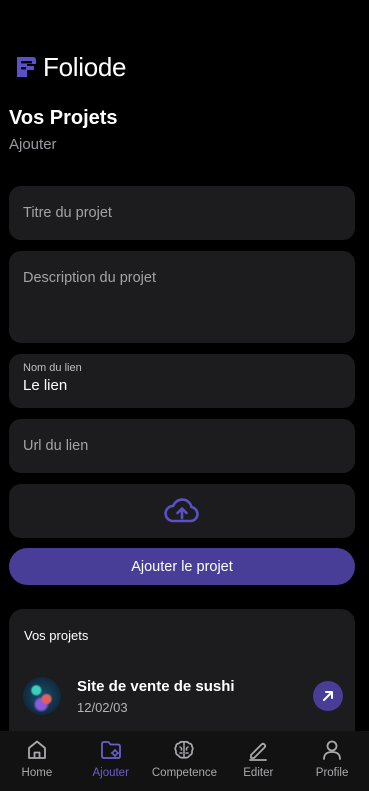 Image resolution: width=369 pixels, height=791 pixels. What do you see at coordinates (42, 696) in the screenshot?
I see `project-thumbnail` at bounding box center [42, 696].